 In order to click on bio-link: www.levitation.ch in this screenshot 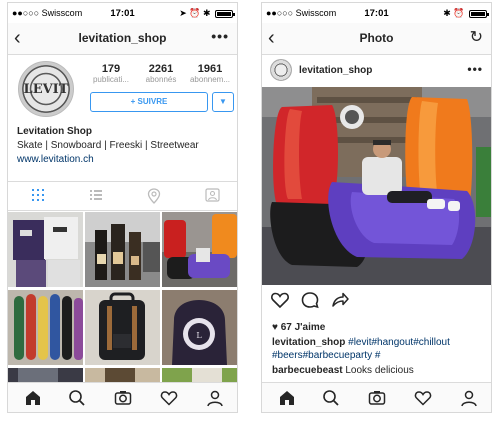, I will do `click(124, 160)`.